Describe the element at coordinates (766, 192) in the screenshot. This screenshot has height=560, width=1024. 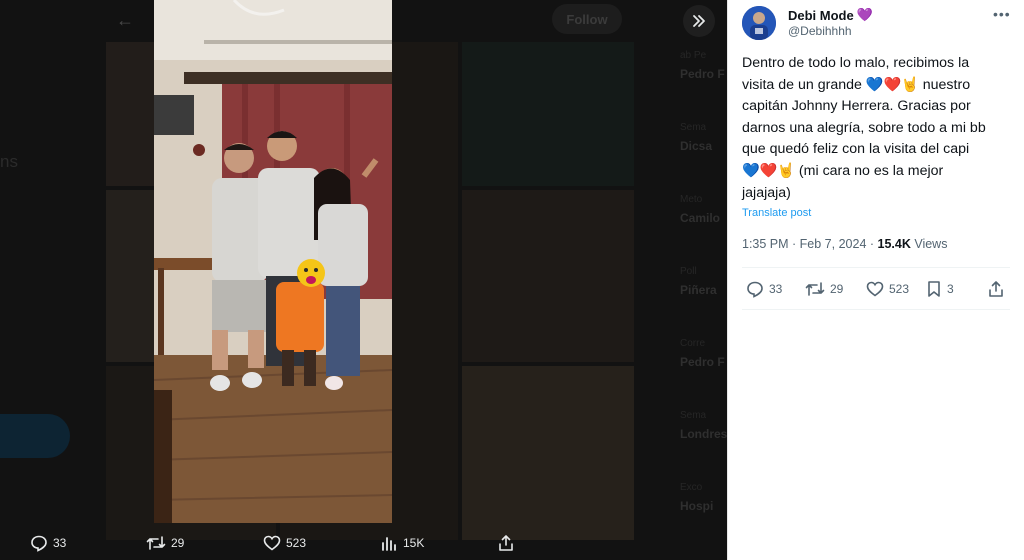
I see `tweet-text-line: jajajaja)` at that location.